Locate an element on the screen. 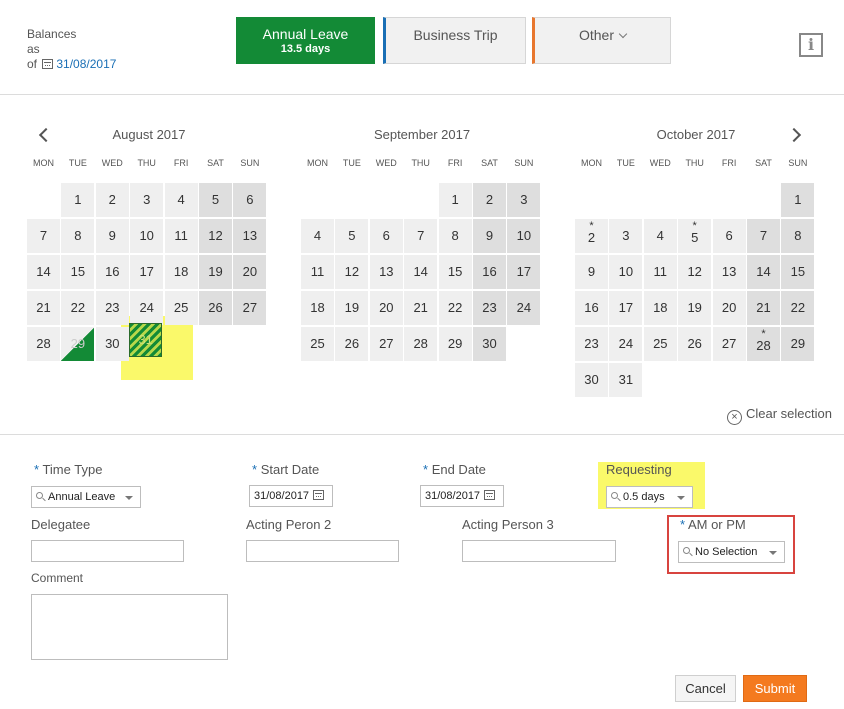  calendar-day: * 28 is located at coordinates (763, 344).